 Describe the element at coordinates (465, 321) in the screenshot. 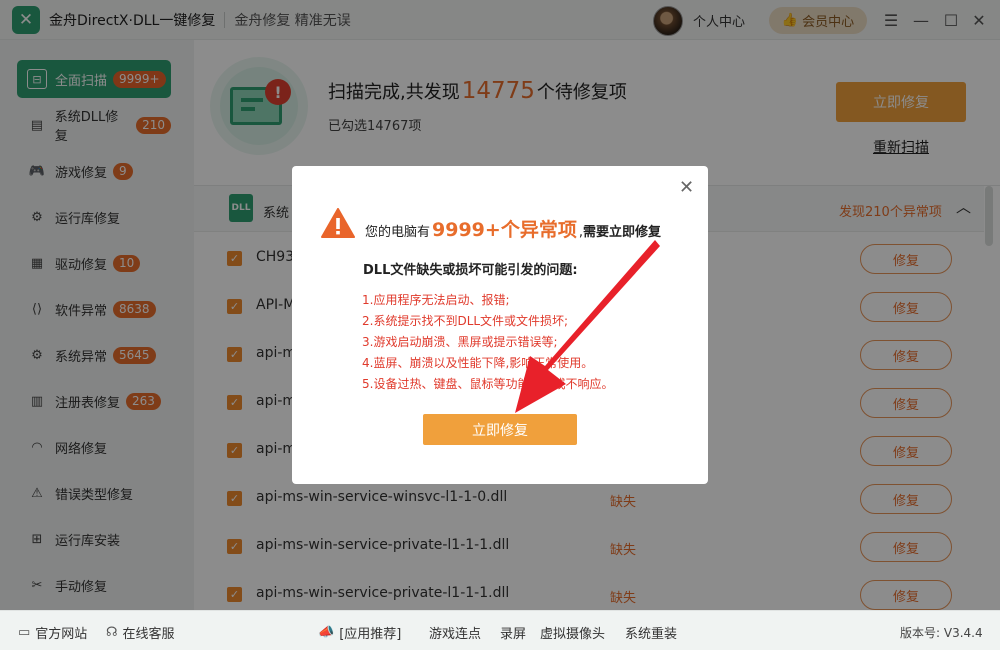

I see `list-item: 2.系统提示找不到DLL文件或文件损坏;` at that location.